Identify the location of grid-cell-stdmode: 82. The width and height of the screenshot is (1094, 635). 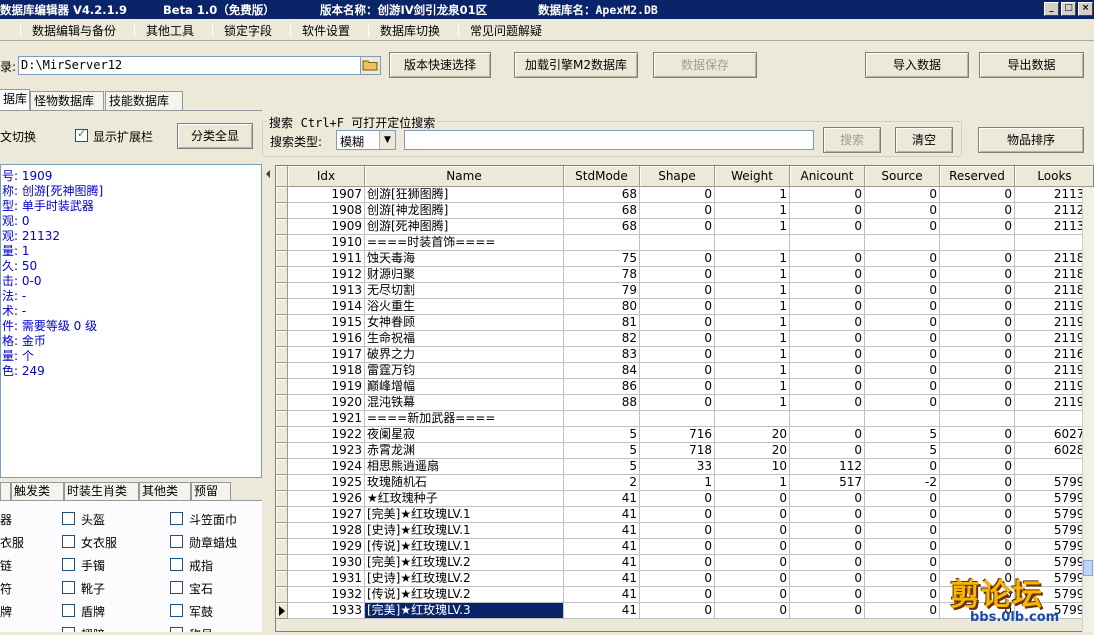
(602, 339).